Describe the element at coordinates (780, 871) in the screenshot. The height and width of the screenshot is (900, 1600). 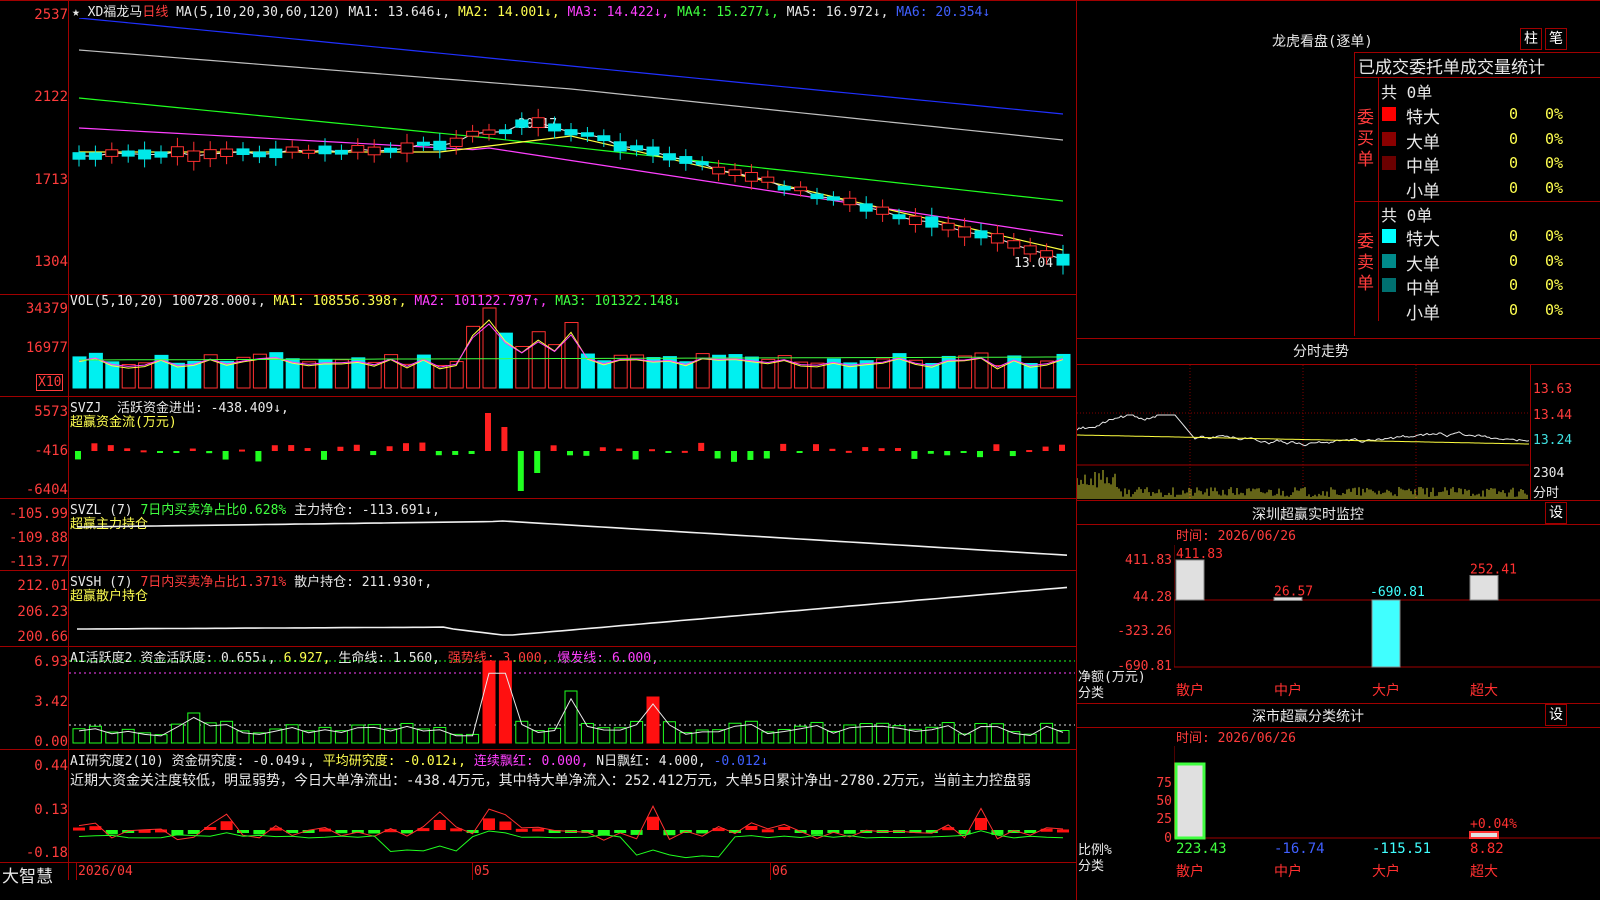
I see `date-tick-3: 06` at that location.